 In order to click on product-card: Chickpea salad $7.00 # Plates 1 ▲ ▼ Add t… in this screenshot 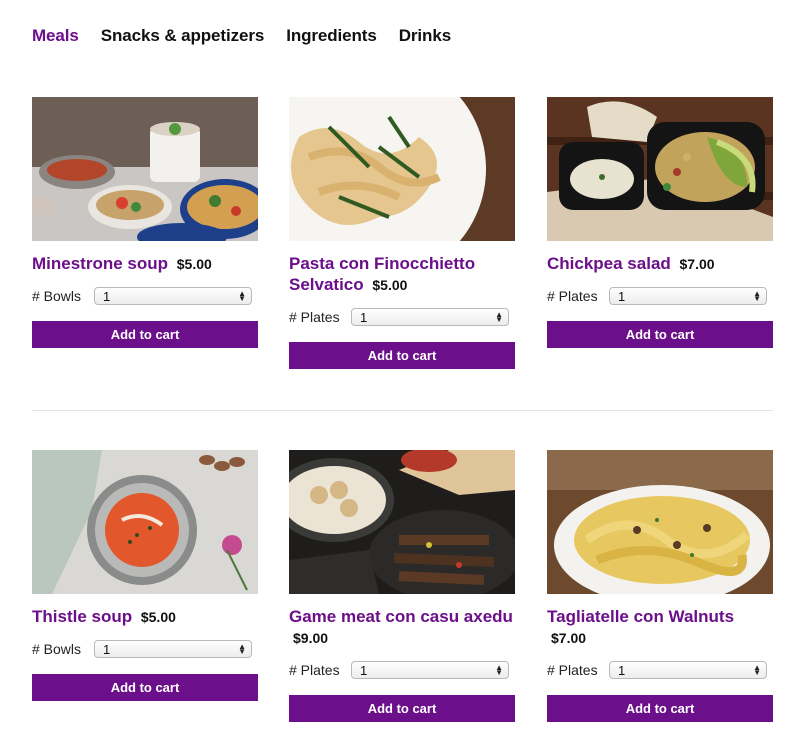, I will do `click(660, 222)`.